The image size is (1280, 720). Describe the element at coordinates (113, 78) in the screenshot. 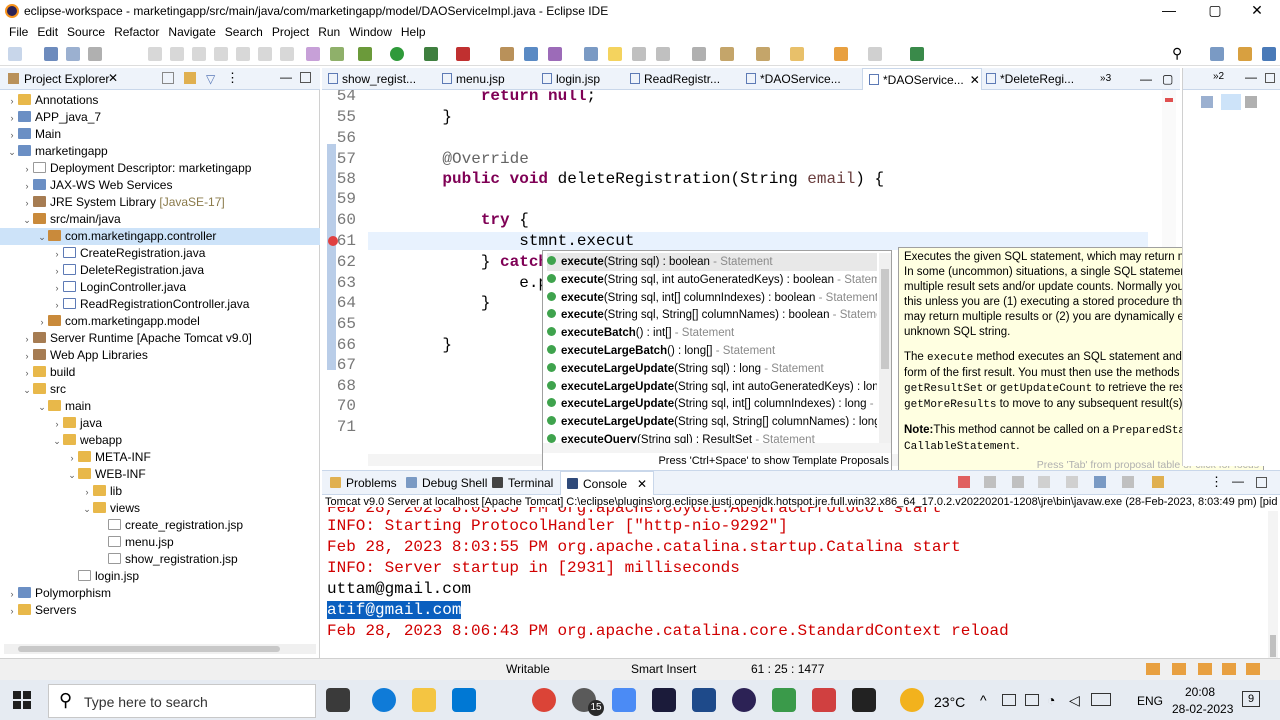

I see `close-view-icon: ✕` at that location.